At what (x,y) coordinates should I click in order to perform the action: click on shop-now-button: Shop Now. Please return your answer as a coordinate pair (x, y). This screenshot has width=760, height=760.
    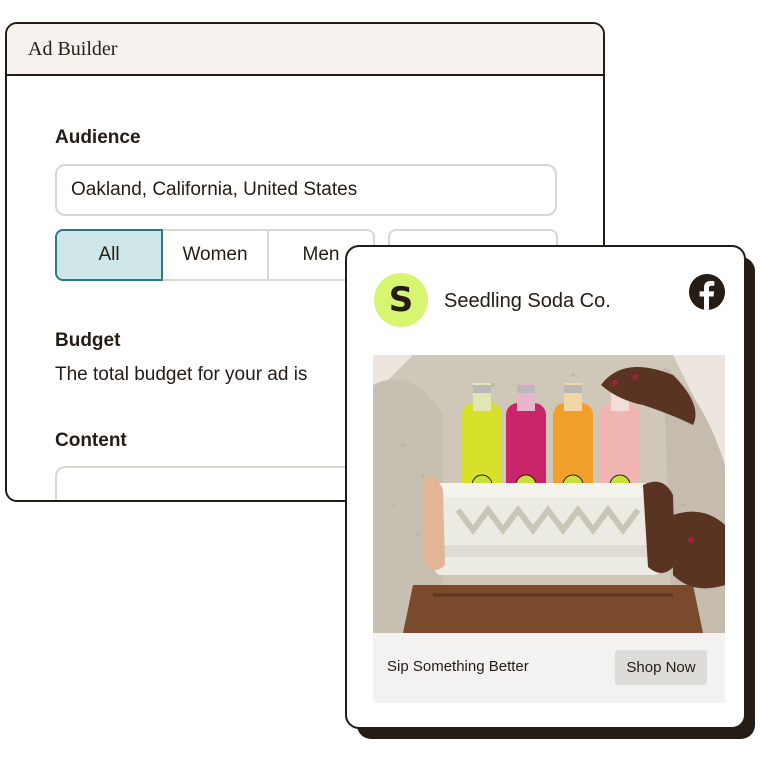
    Looking at the image, I should click on (661, 667).